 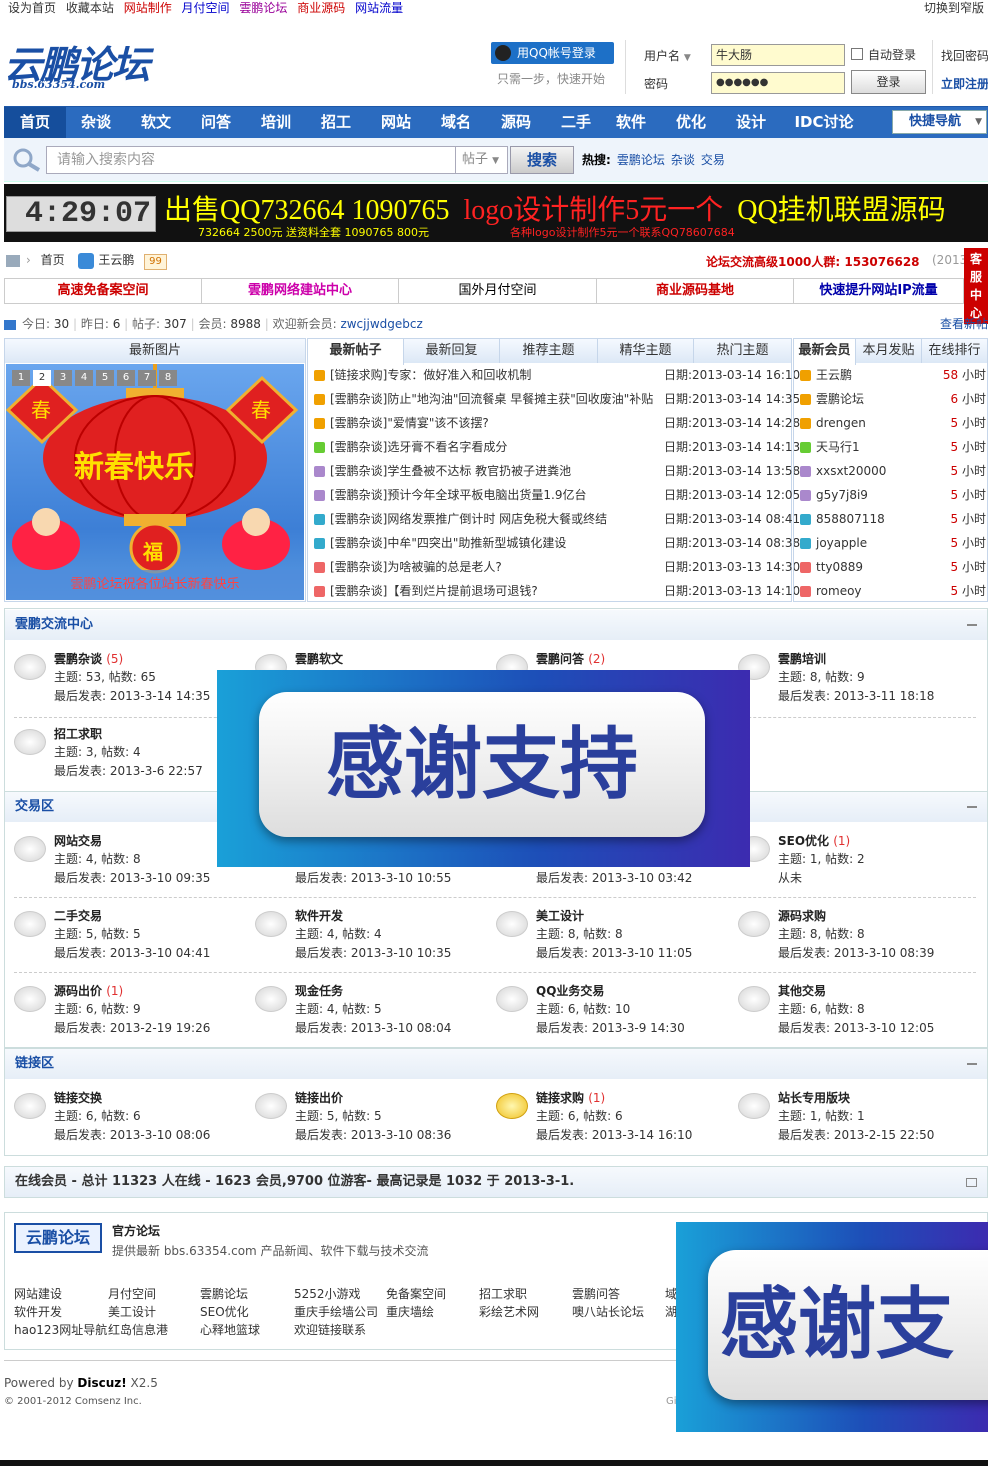 What do you see at coordinates (78, 734) in the screenshot?
I see `forum-title: 招工求职` at bounding box center [78, 734].